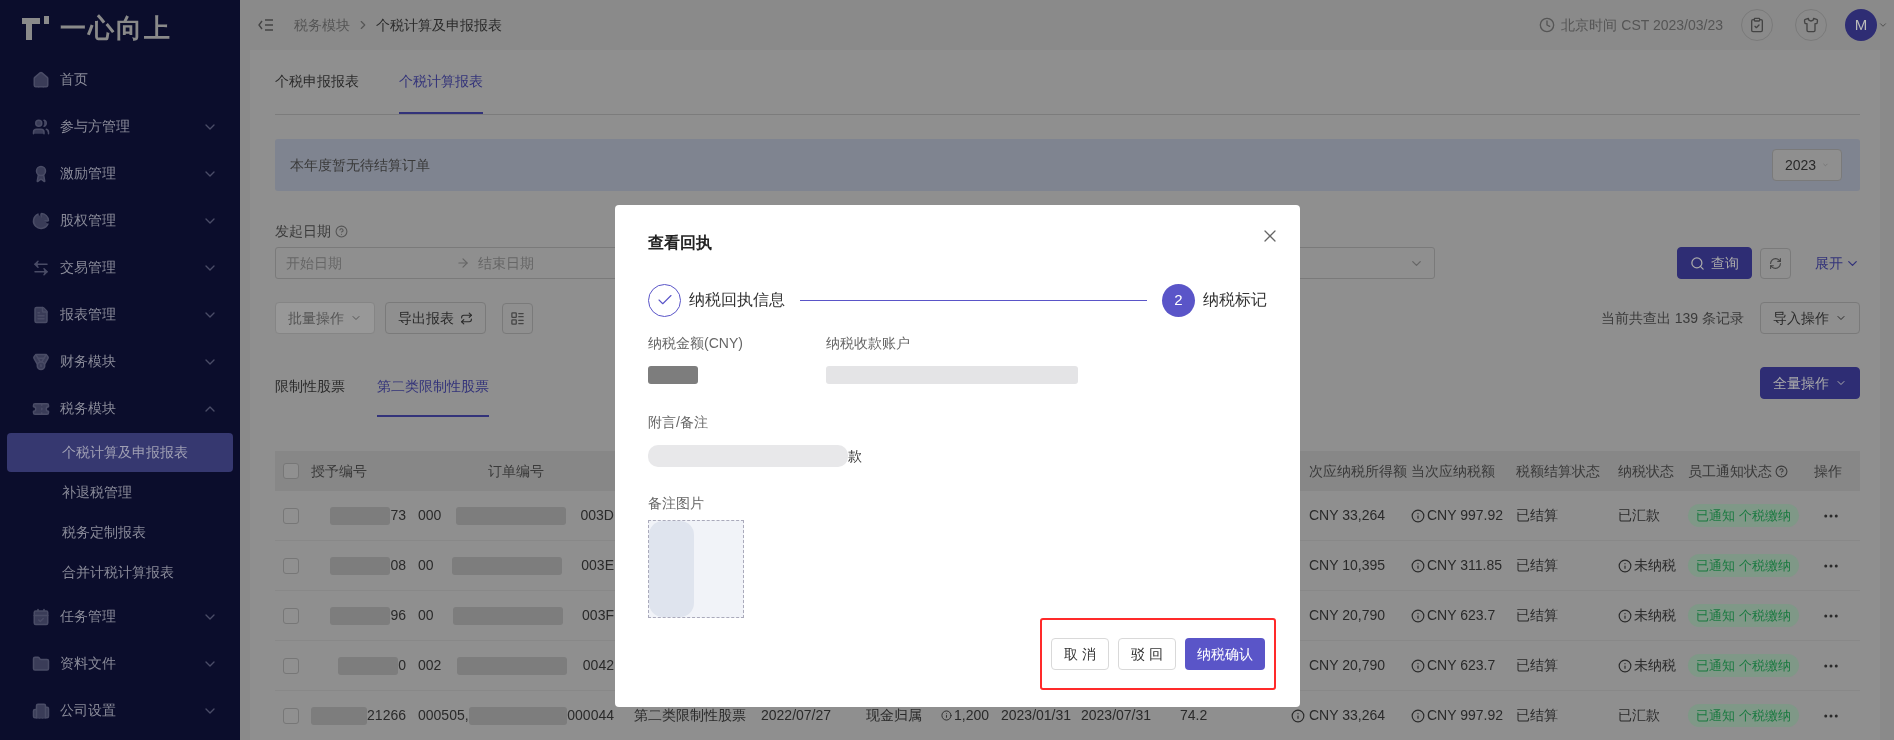 Image resolution: width=1894 pixels, height=740 pixels. Describe the element at coordinates (1828, 471) in the screenshot. I see `column-header: 操作` at that location.